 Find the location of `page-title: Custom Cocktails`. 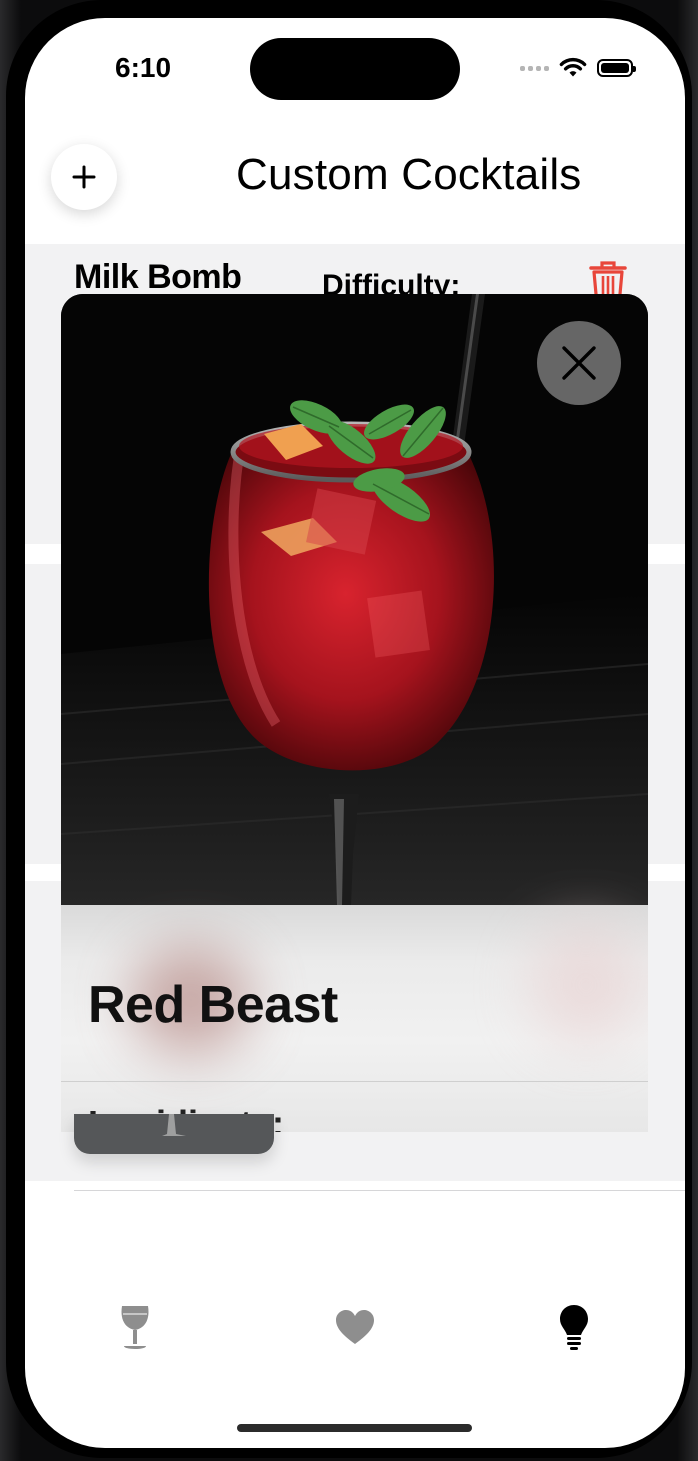

page-title: Custom Cocktails is located at coordinates (409, 174).